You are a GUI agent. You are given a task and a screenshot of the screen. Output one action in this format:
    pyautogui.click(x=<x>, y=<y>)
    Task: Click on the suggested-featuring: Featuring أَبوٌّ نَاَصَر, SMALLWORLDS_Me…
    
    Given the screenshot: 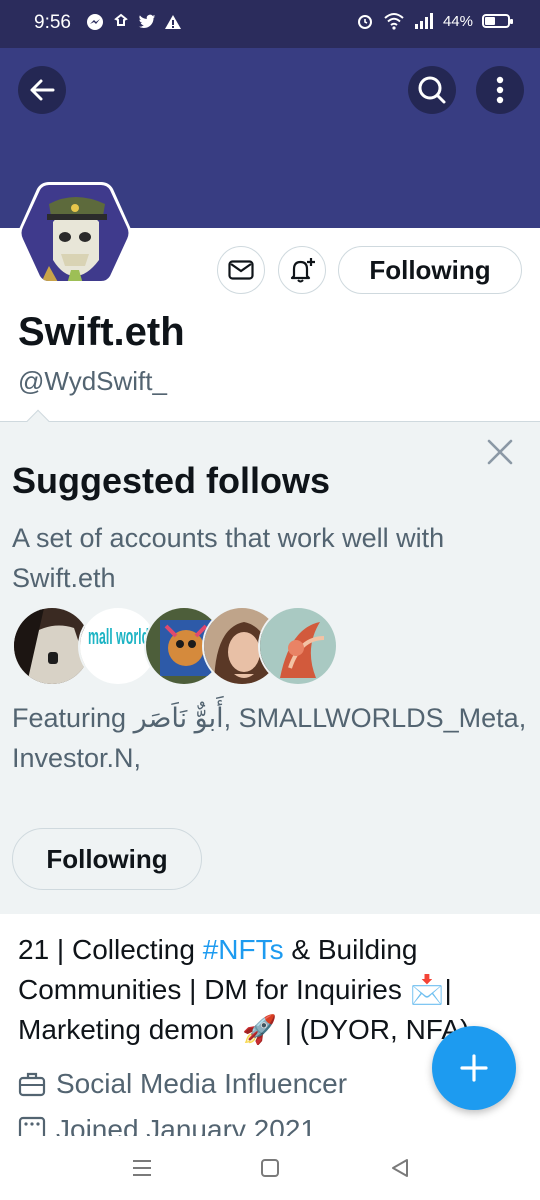 What is the action you would take?
    pyautogui.click(x=269, y=738)
    